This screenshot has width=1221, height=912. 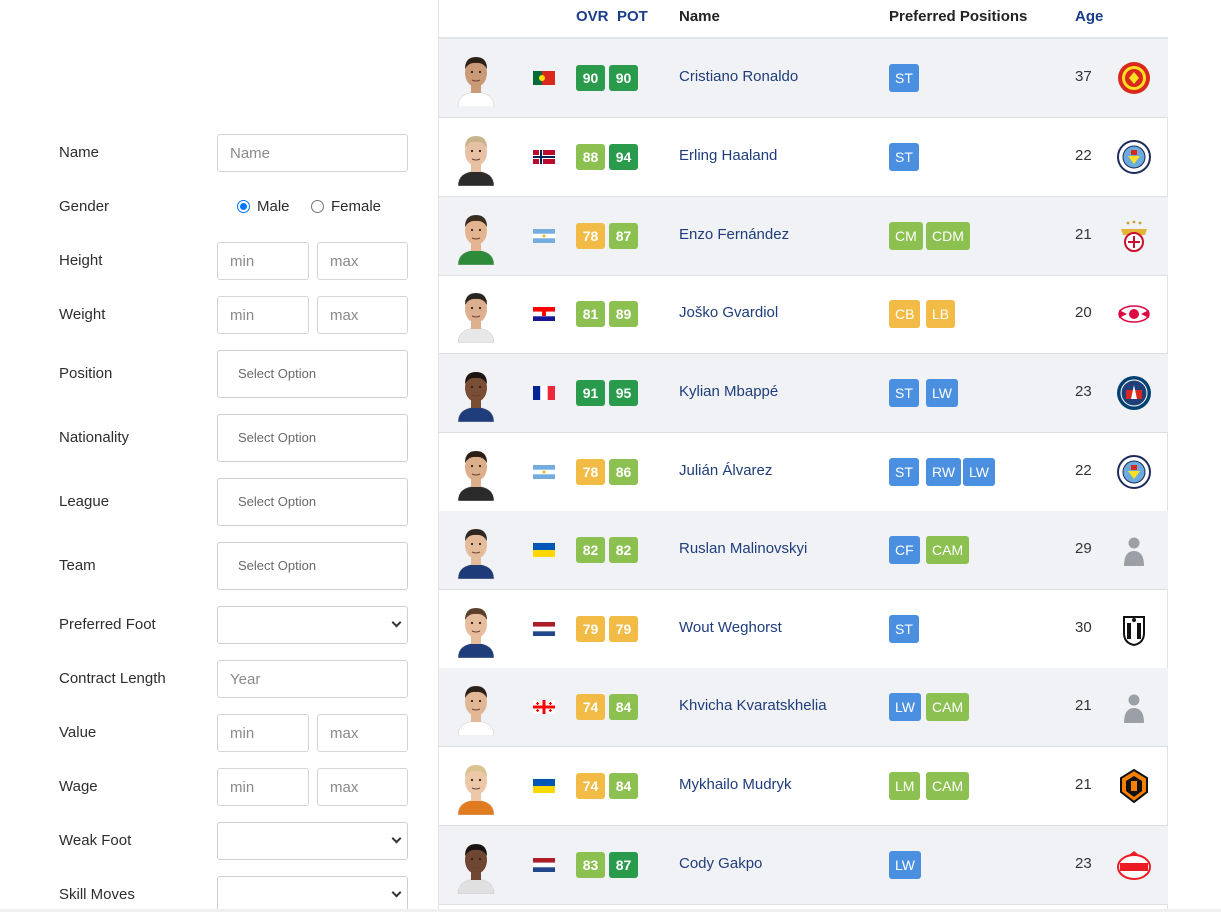 What do you see at coordinates (263, 787) in the screenshot?
I see `wage-min-input` at bounding box center [263, 787].